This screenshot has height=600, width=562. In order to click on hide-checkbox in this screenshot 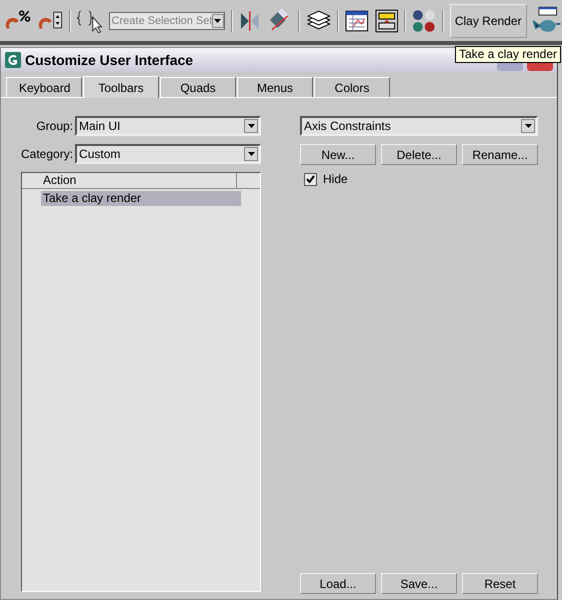, I will do `click(310, 179)`.